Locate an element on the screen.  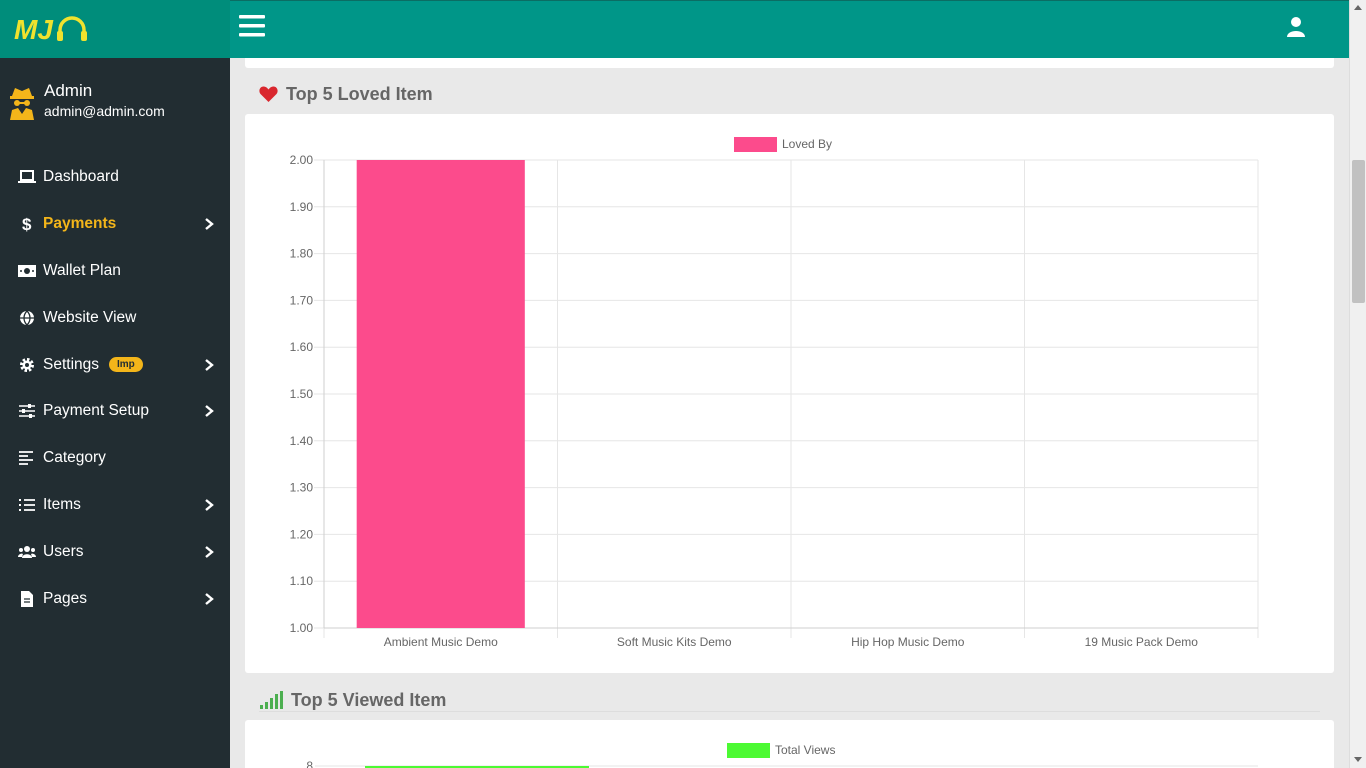
laptop-icon is located at coordinates (27, 177).